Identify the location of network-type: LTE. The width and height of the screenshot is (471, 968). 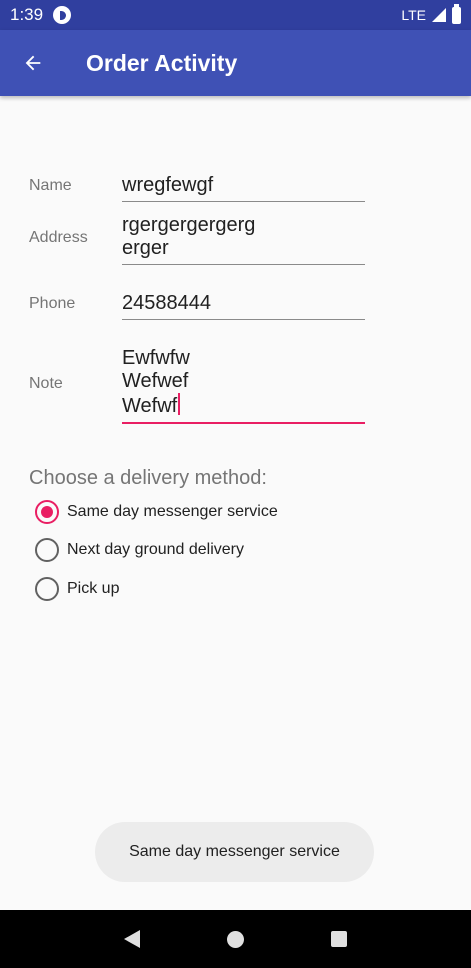
(413, 15).